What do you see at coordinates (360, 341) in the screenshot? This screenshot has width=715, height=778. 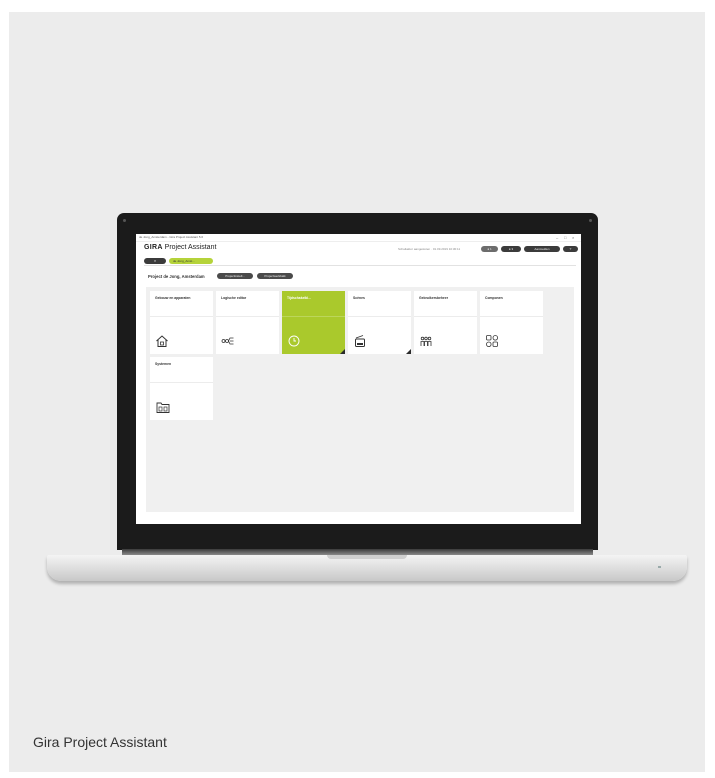 I see `remote-icon` at bounding box center [360, 341].